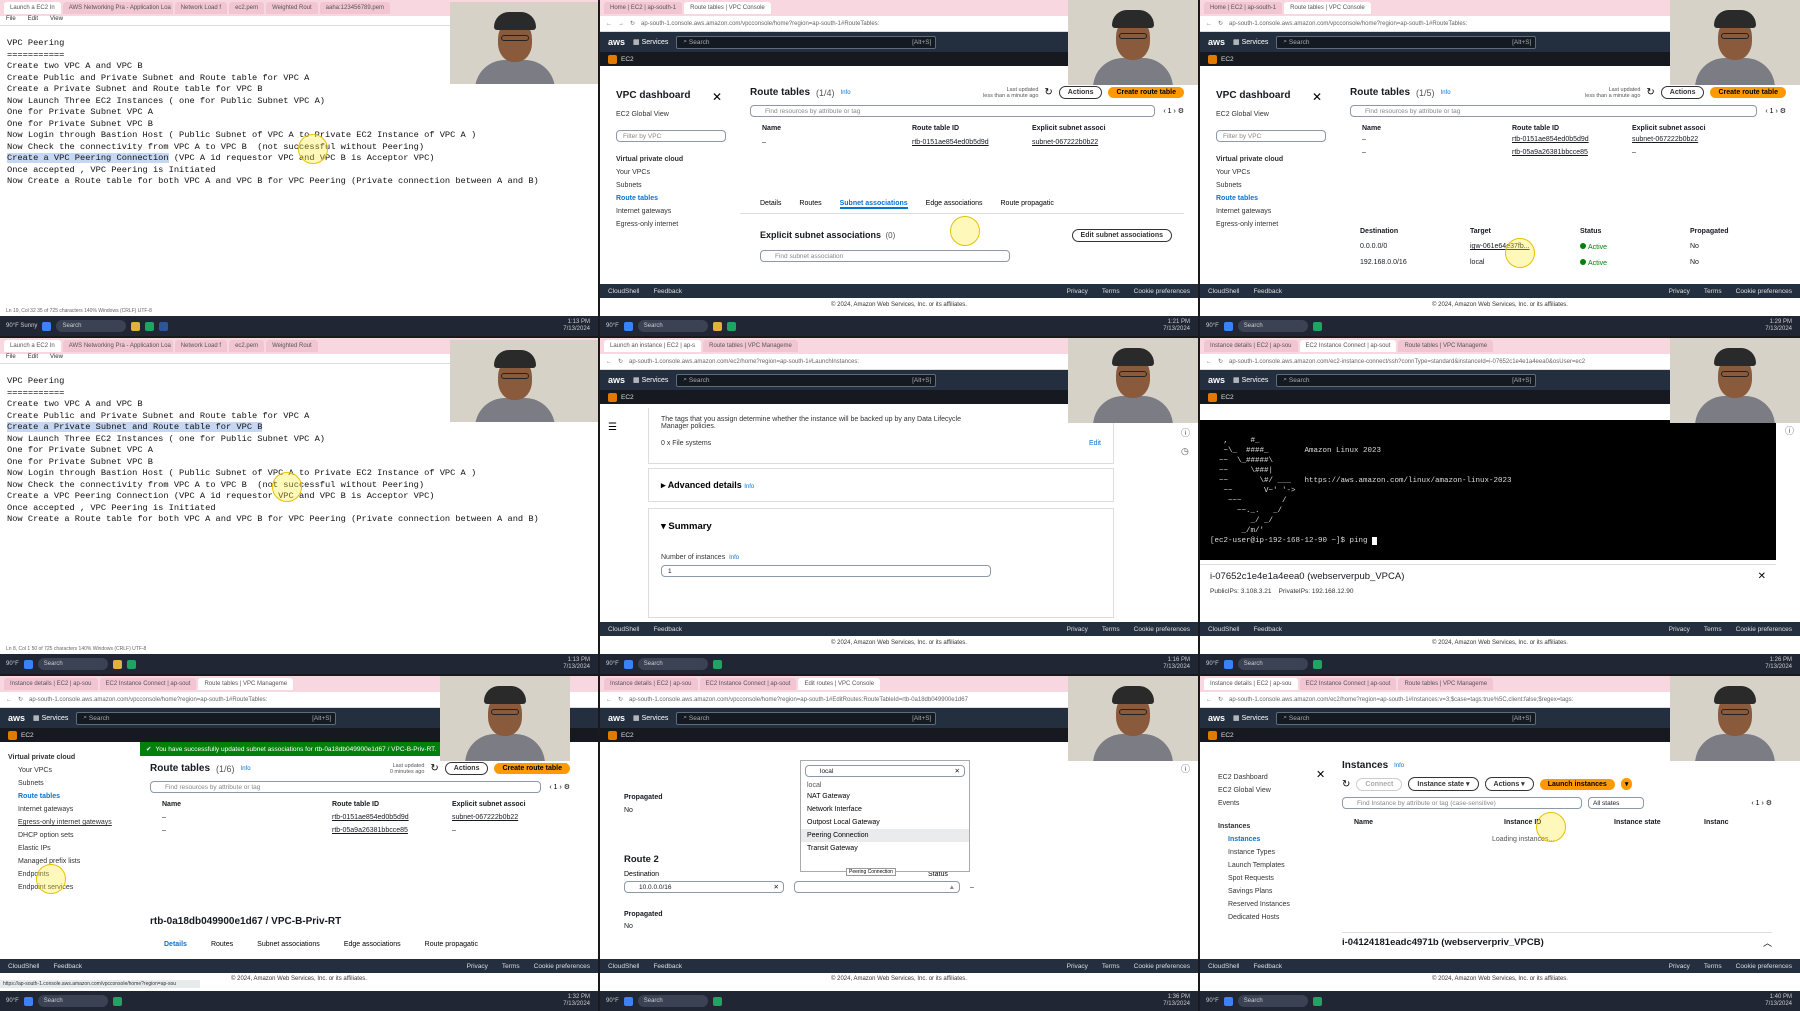 Image resolution: width=1800 pixels, height=1011 pixels. Describe the element at coordinates (1748, 92) in the screenshot. I see `create-route-table-button: Create route table` at that location.